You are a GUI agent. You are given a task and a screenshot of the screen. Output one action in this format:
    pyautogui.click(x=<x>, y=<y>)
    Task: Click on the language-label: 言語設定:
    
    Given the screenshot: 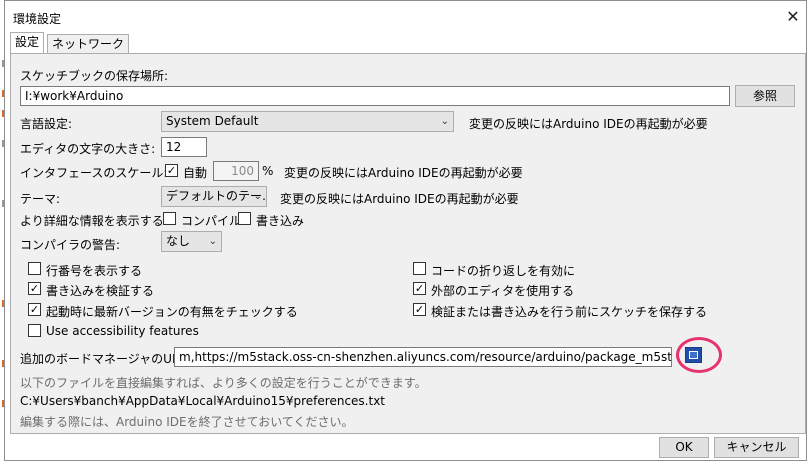 What is the action you would take?
    pyautogui.click(x=46, y=124)
    